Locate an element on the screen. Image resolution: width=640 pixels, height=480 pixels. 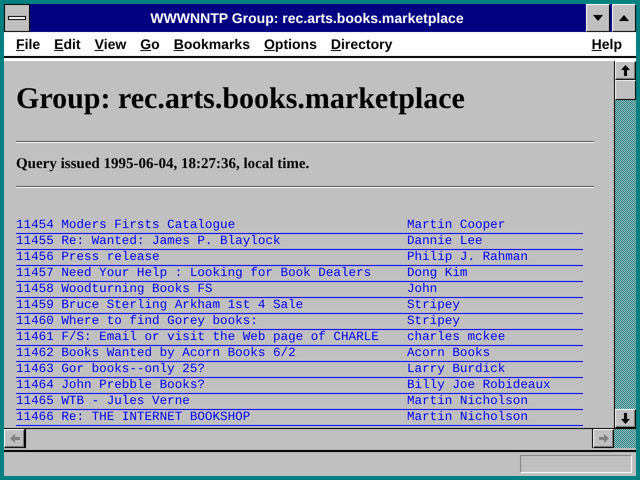
article-link: 11466 Re: THE INTERNET BOOKSHOP is located at coordinates (211, 417).